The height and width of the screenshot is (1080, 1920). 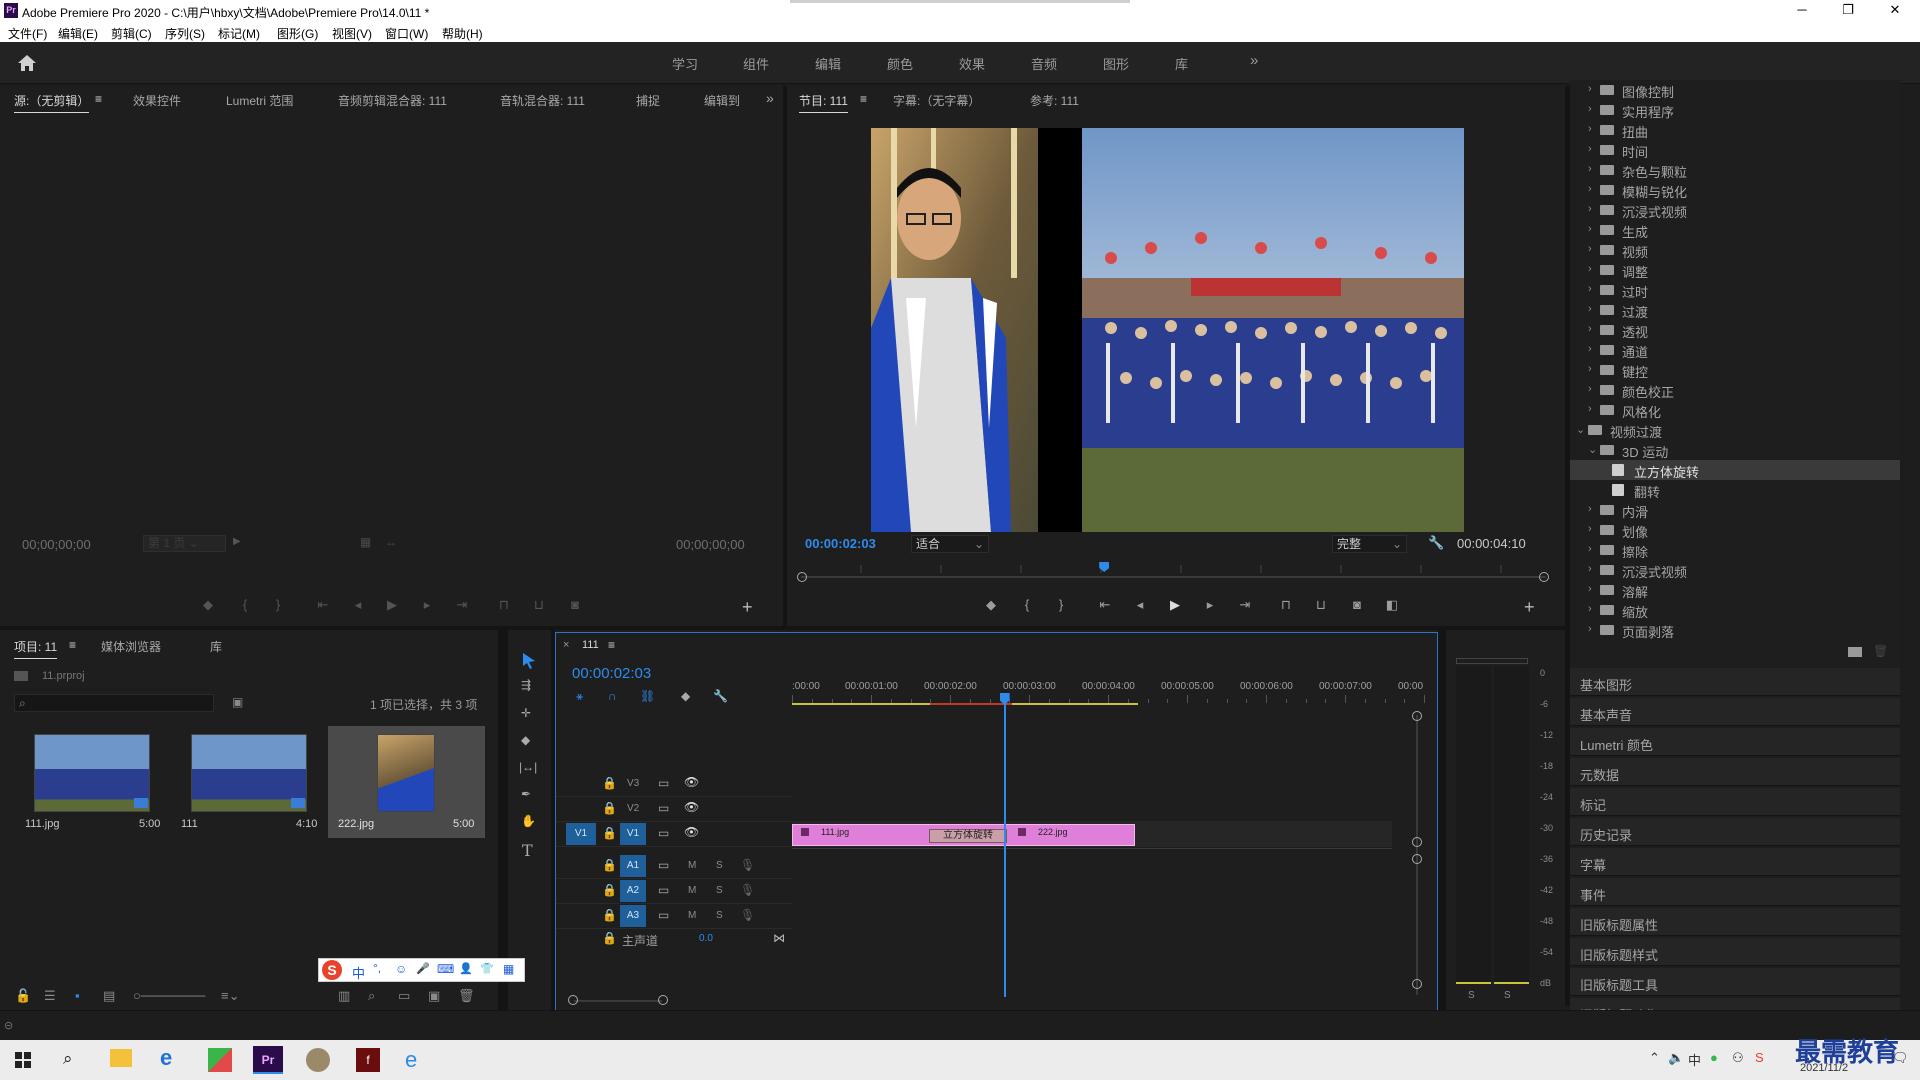 What do you see at coordinates (1855, 652) in the screenshot?
I see `new-bin-icon` at bounding box center [1855, 652].